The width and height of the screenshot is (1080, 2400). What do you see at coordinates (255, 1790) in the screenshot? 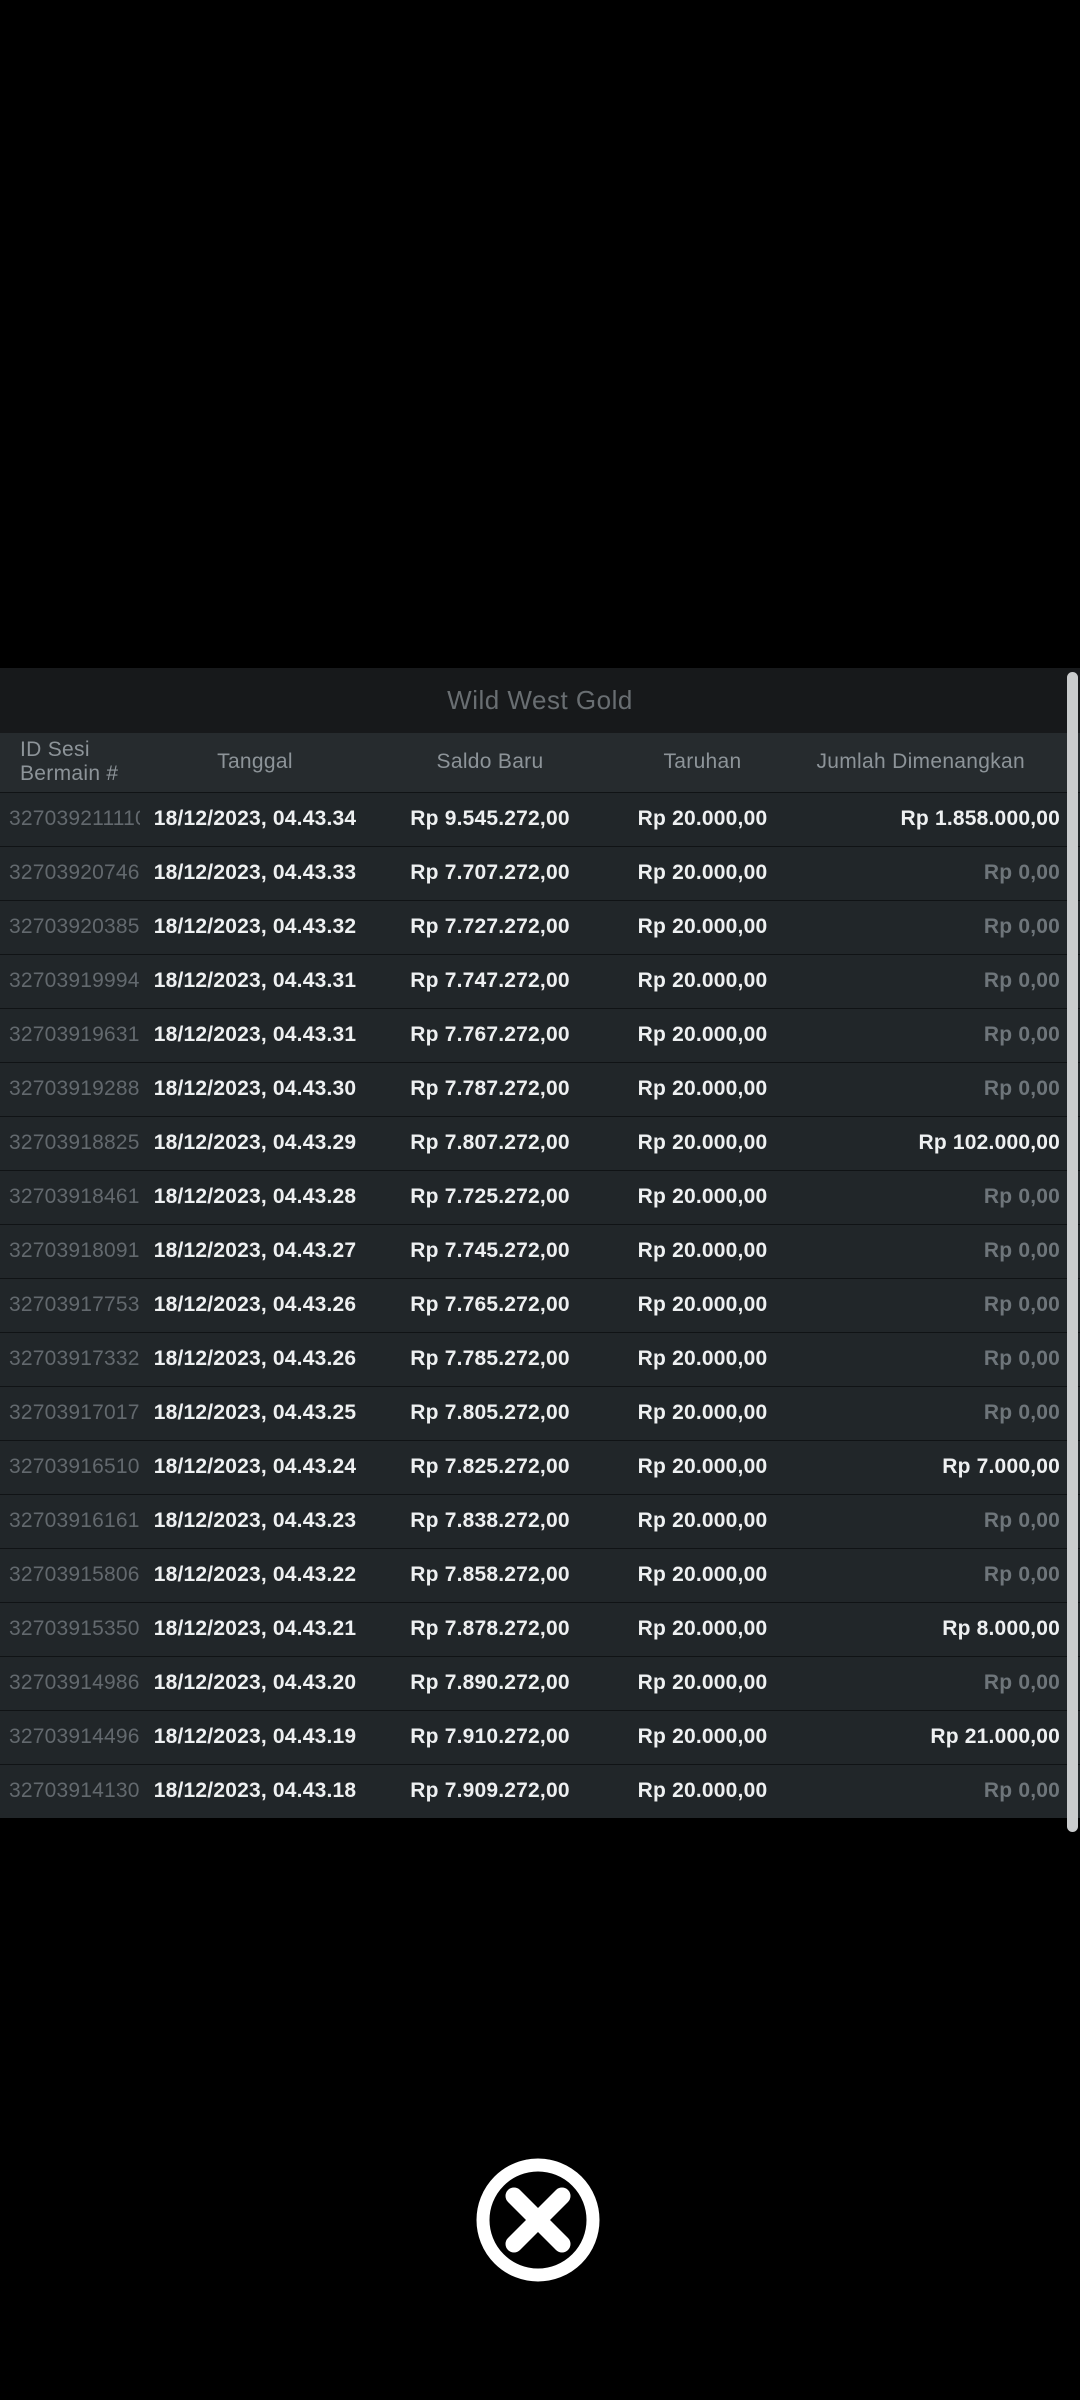
I see `date-cell: 18/12/2023, 04.43.18` at bounding box center [255, 1790].